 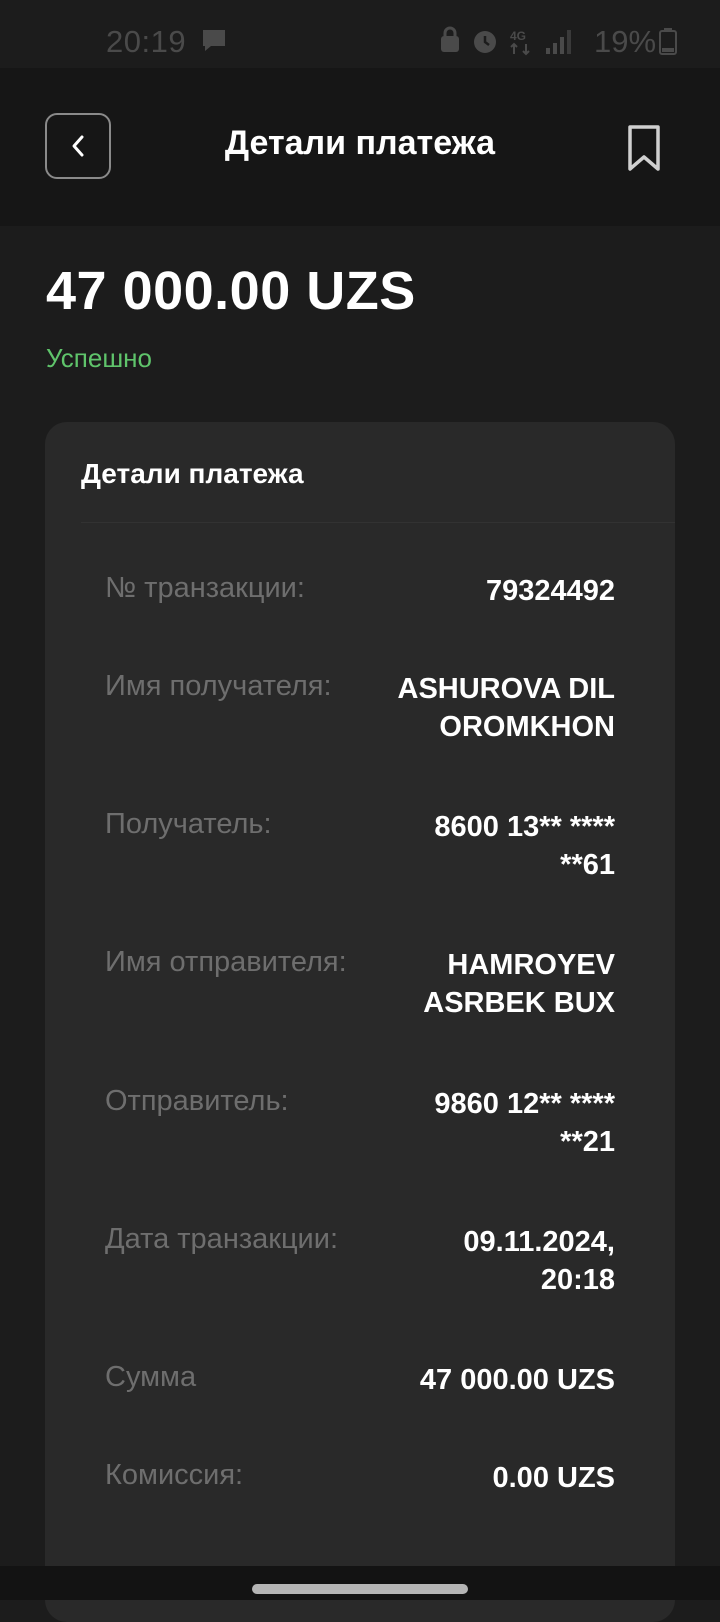 I want to click on svg-text: 4G, so click(x=518, y=36).